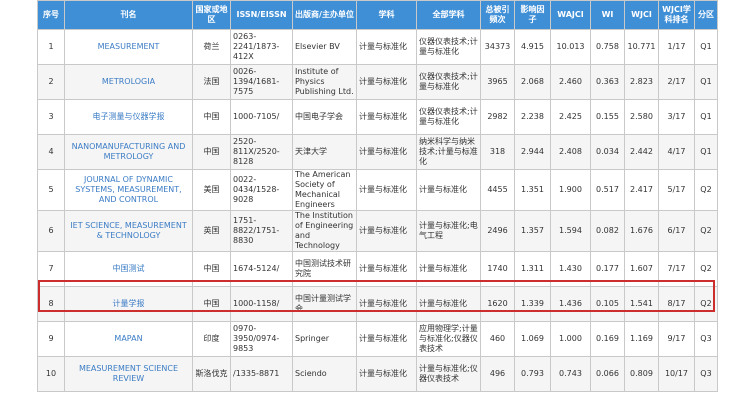 The image size is (756, 417). What do you see at coordinates (211, 47) in the screenshot?
I see `cell-country: 荷兰` at bounding box center [211, 47].